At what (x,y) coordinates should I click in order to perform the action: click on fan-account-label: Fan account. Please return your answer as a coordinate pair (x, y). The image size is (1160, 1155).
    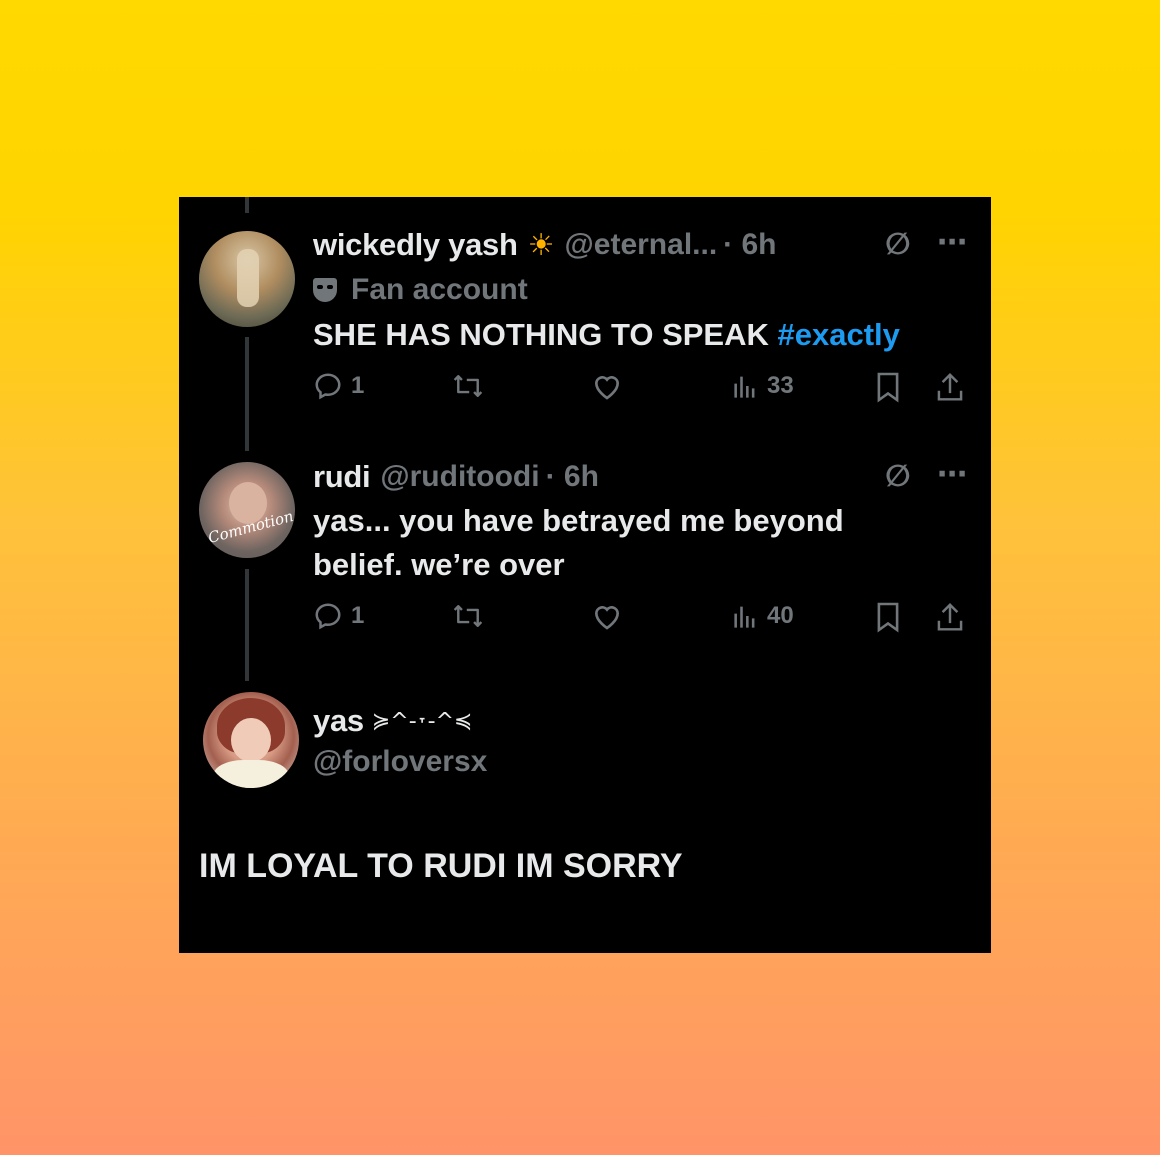
    Looking at the image, I should click on (420, 290).